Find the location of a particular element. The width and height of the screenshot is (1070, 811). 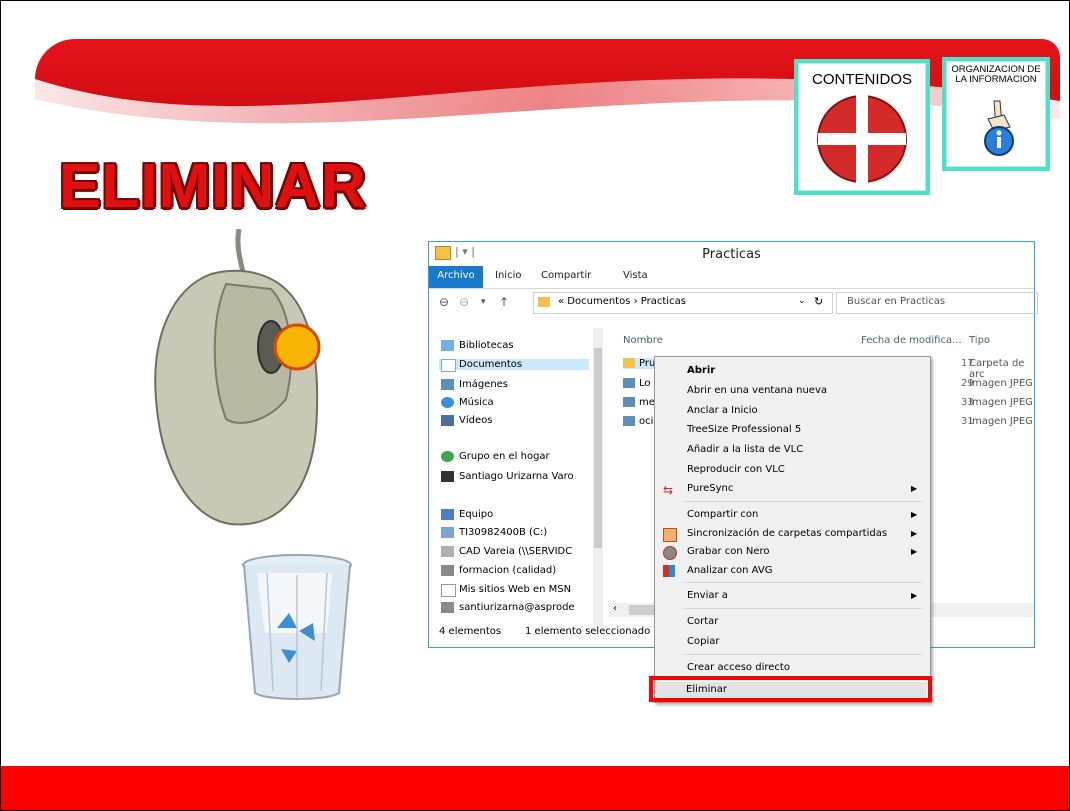

menu-item-treesize: TreeSize Professional 5 is located at coordinates (744, 429).